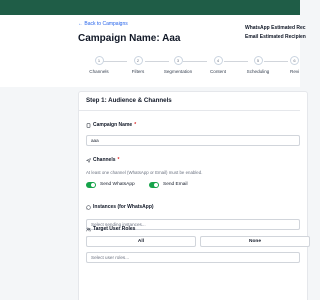 This screenshot has width=320, height=300. I want to click on step-number: 1, so click(99, 60).